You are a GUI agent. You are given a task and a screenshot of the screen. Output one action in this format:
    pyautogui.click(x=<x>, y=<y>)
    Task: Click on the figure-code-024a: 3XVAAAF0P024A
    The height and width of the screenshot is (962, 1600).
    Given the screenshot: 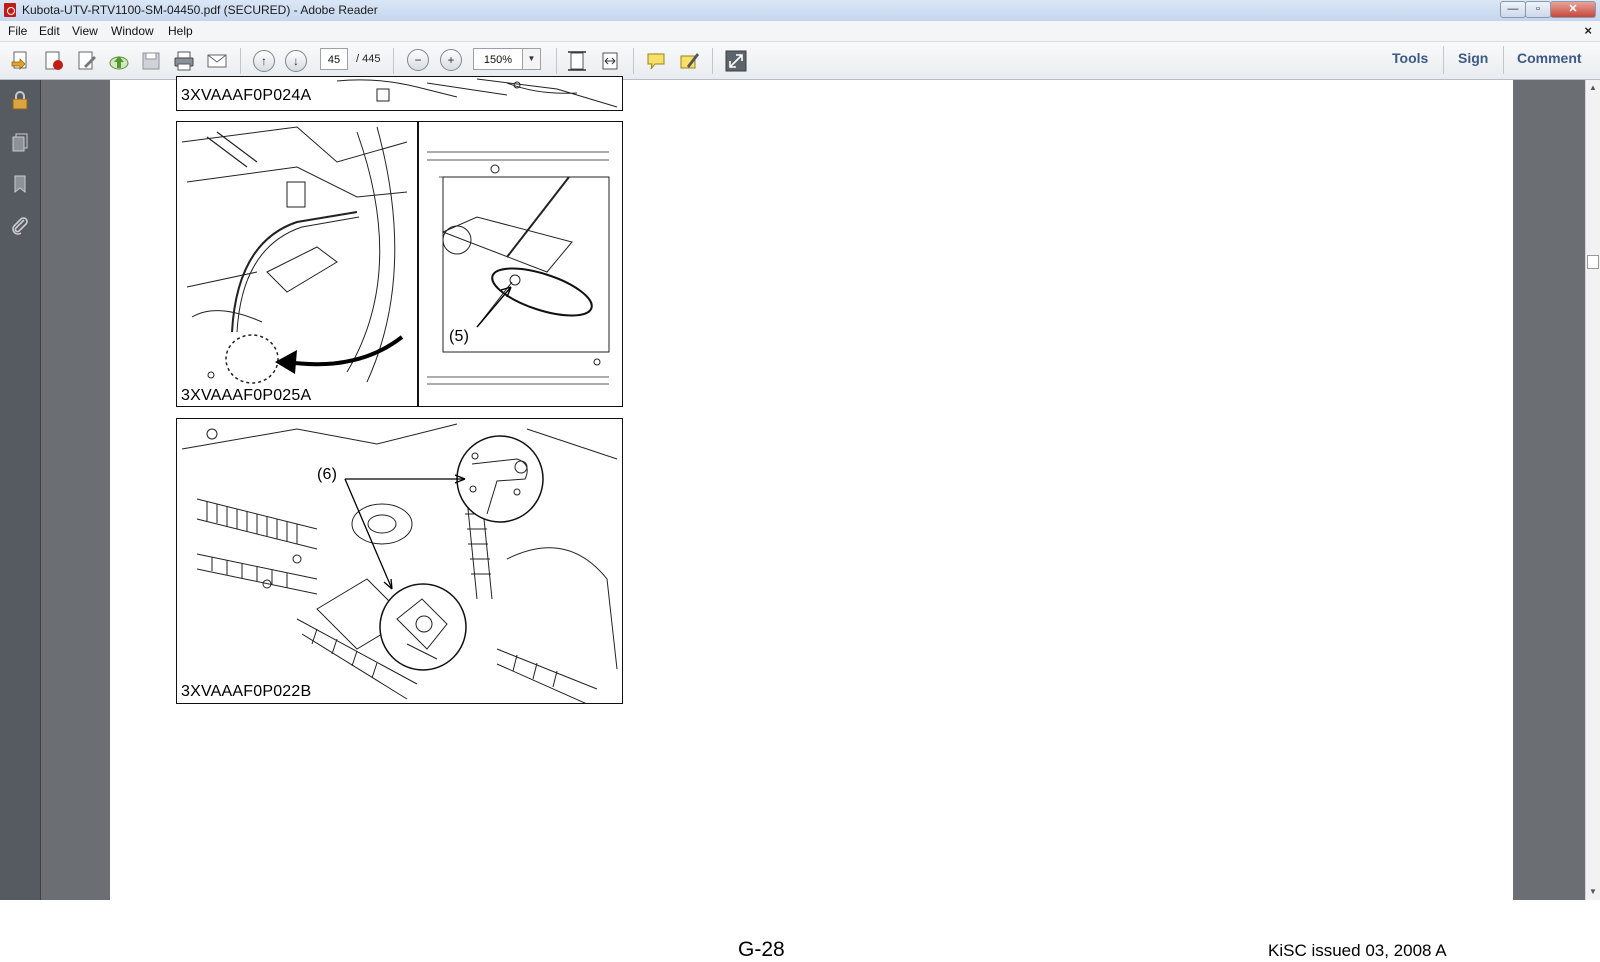 What is the action you would take?
    pyautogui.click(x=246, y=95)
    